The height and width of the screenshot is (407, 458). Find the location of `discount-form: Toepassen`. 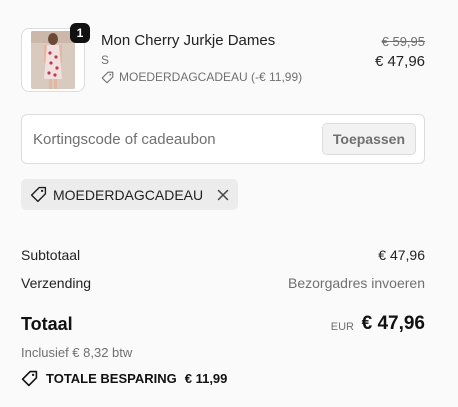

discount-form: Toepassen is located at coordinates (223, 139).